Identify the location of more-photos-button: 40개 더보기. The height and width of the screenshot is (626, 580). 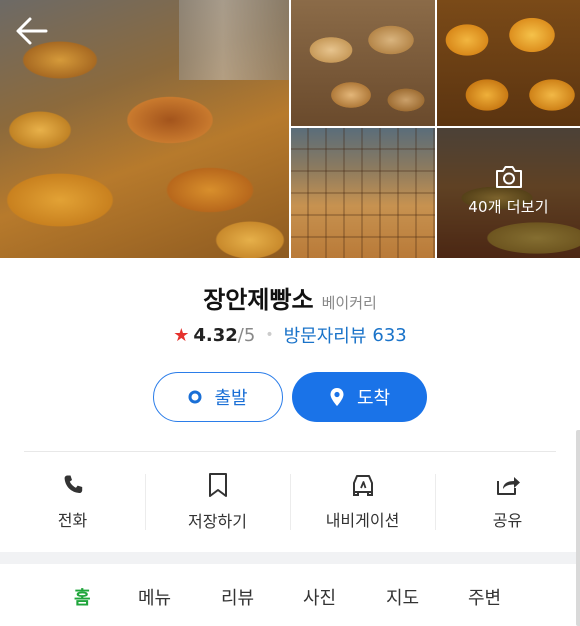
(508, 193).